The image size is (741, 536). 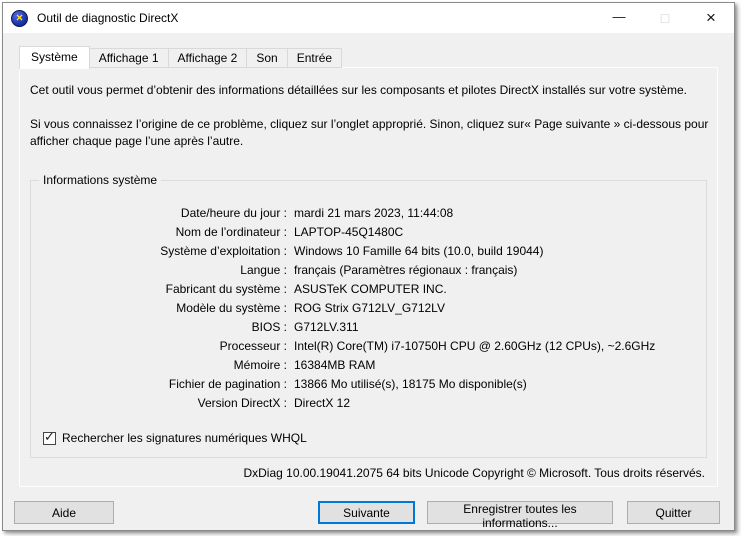 I want to click on quit-button: Quitter, so click(x=673, y=512).